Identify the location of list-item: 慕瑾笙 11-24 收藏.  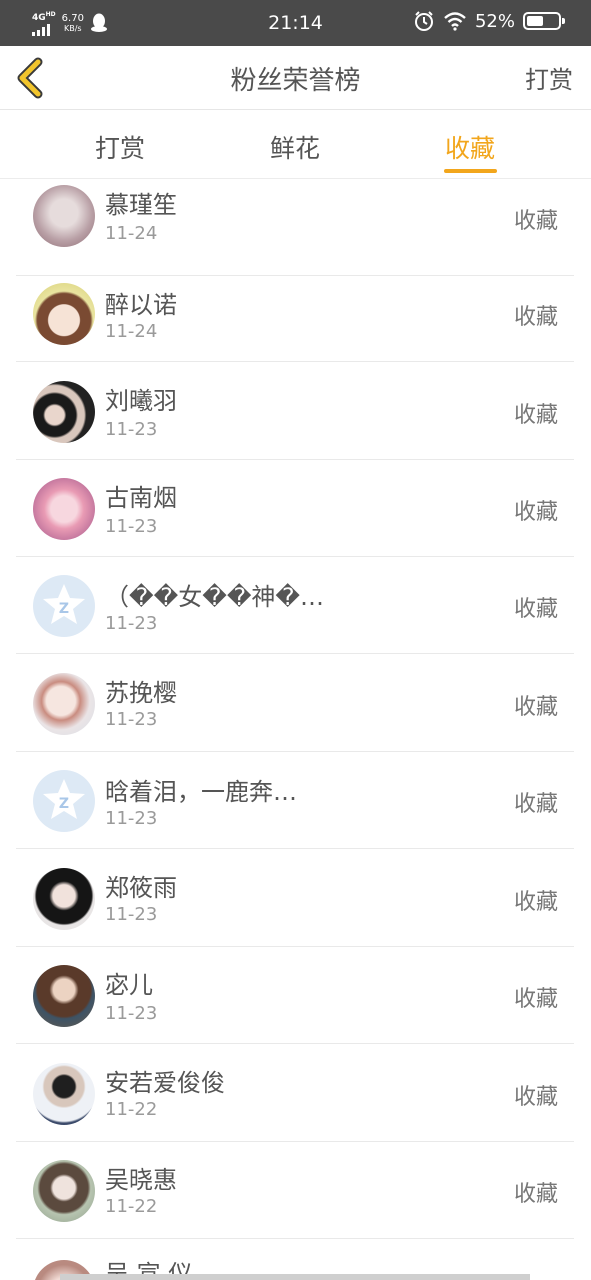
(295, 227).